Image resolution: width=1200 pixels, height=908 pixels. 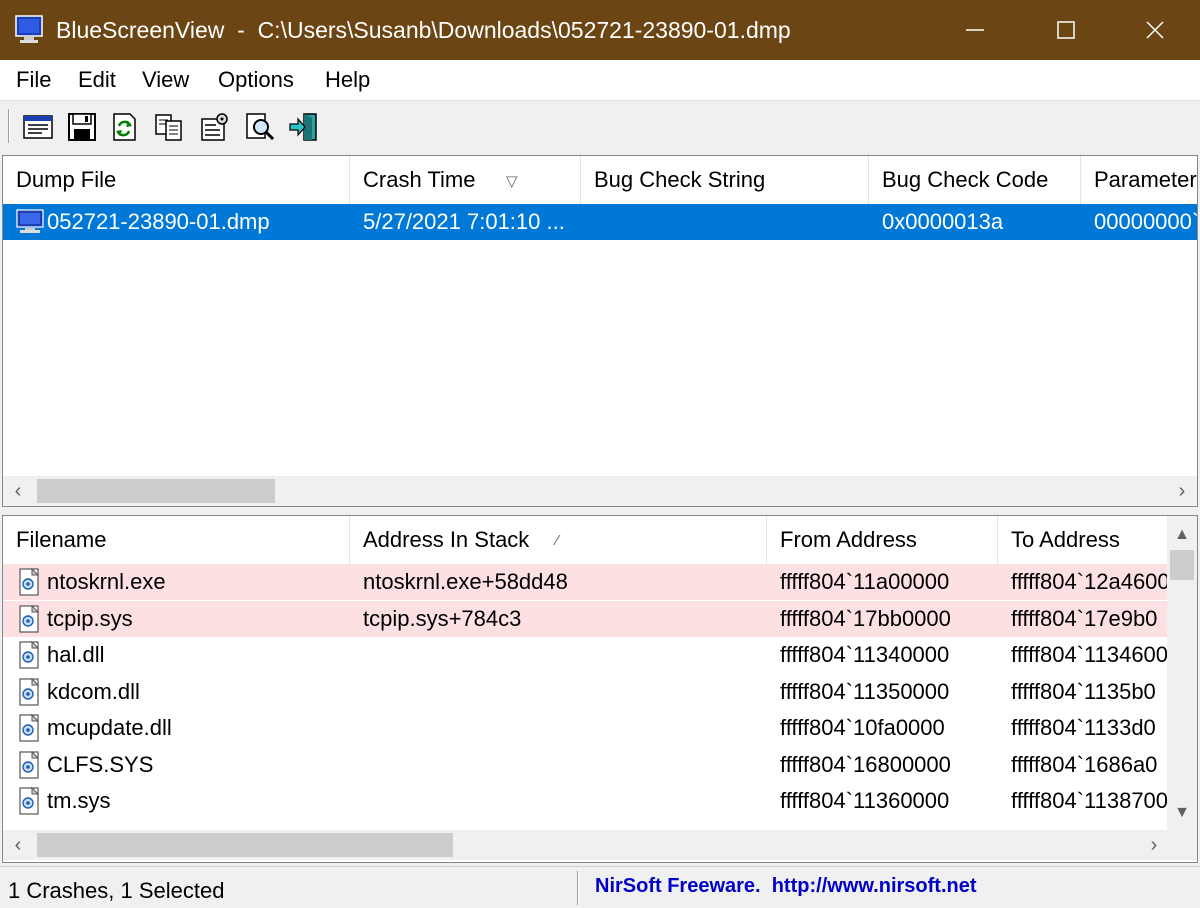 What do you see at coordinates (600, 491) in the screenshot?
I see `crash-list-hscrollbar: ‹ ›` at bounding box center [600, 491].